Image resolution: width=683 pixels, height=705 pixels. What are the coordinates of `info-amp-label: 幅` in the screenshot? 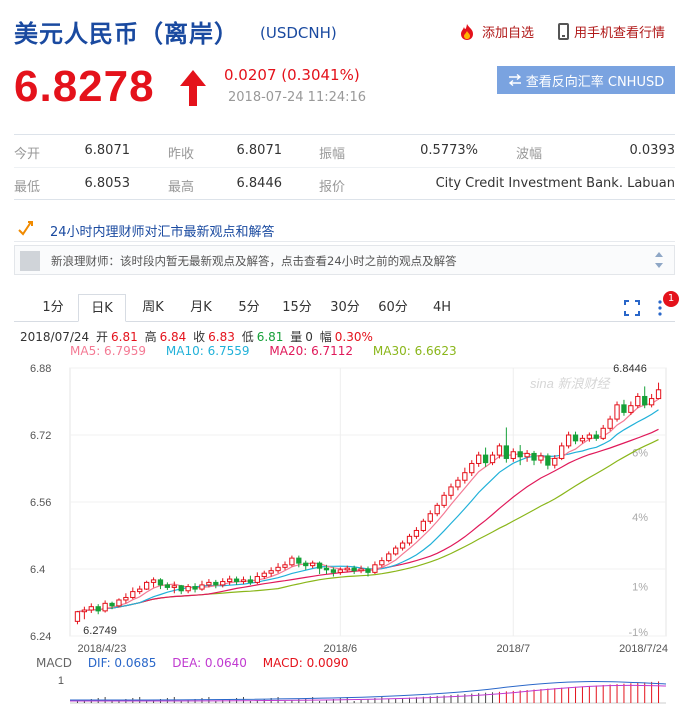 It's located at (325, 337).